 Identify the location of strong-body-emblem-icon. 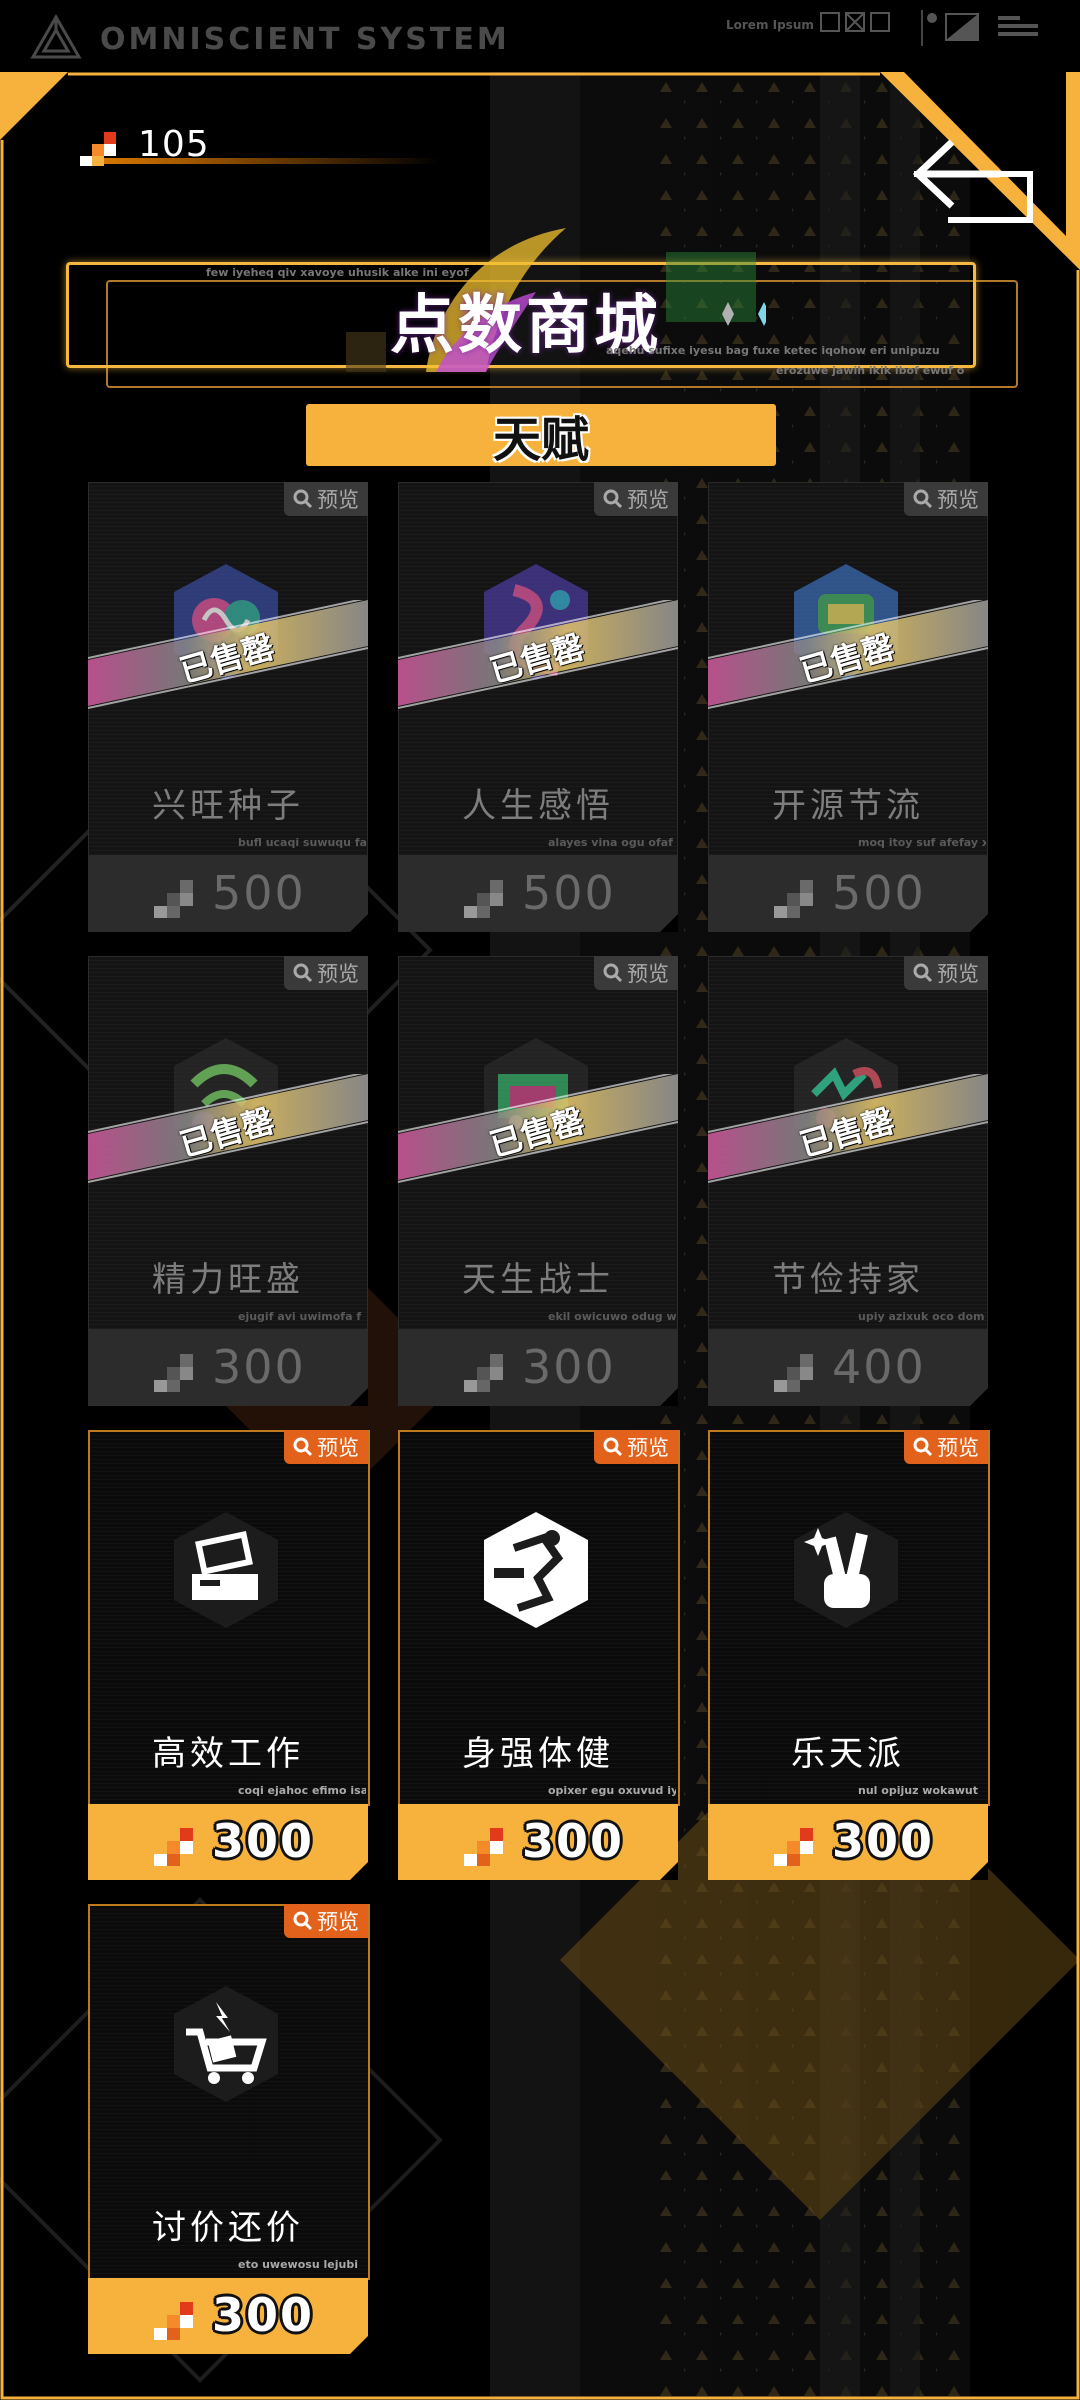
(536, 1570).